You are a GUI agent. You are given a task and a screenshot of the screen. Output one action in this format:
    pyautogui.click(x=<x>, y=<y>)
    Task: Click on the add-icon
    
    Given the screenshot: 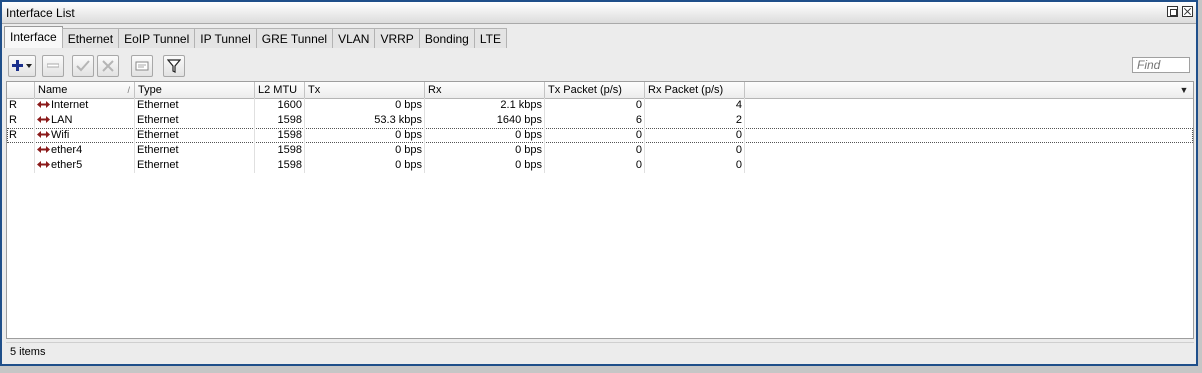 What is the action you would take?
    pyautogui.click(x=22, y=65)
    